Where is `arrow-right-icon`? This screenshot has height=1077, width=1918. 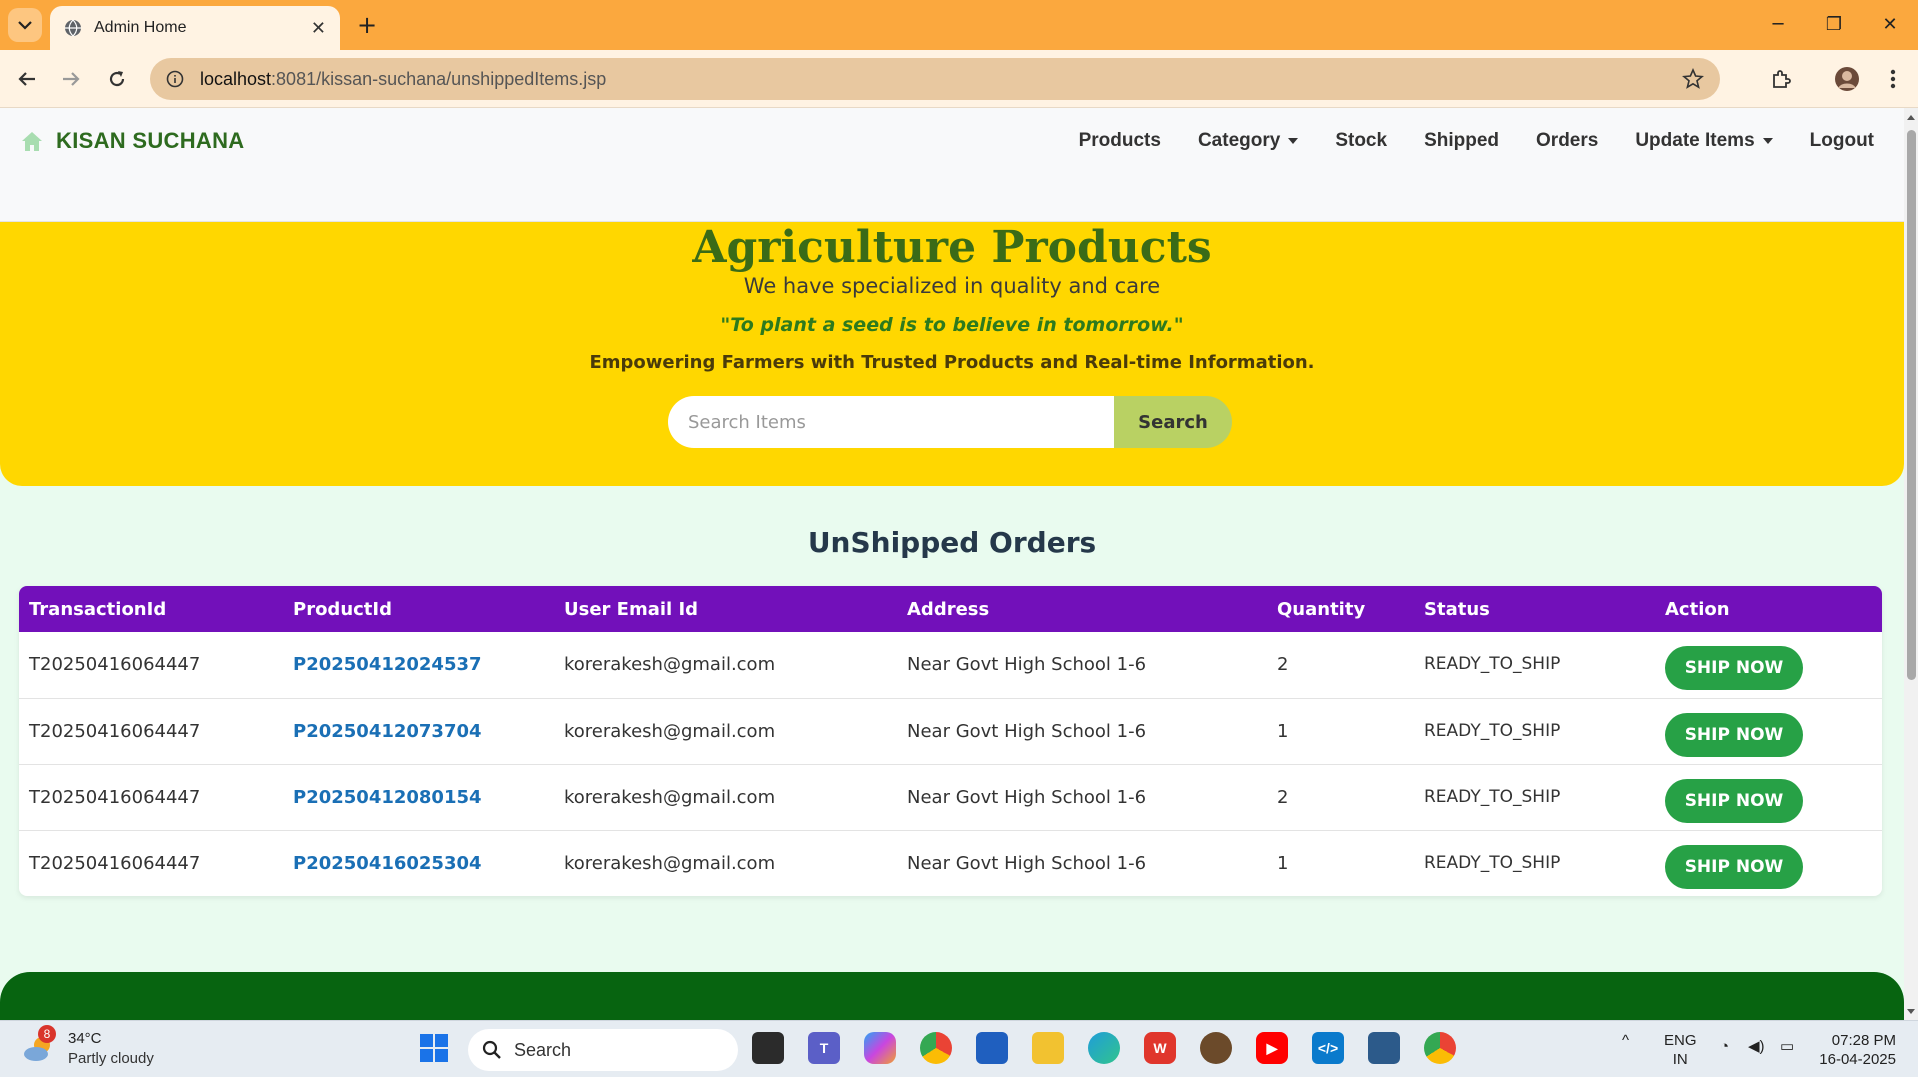 arrow-right-icon is located at coordinates (71, 79).